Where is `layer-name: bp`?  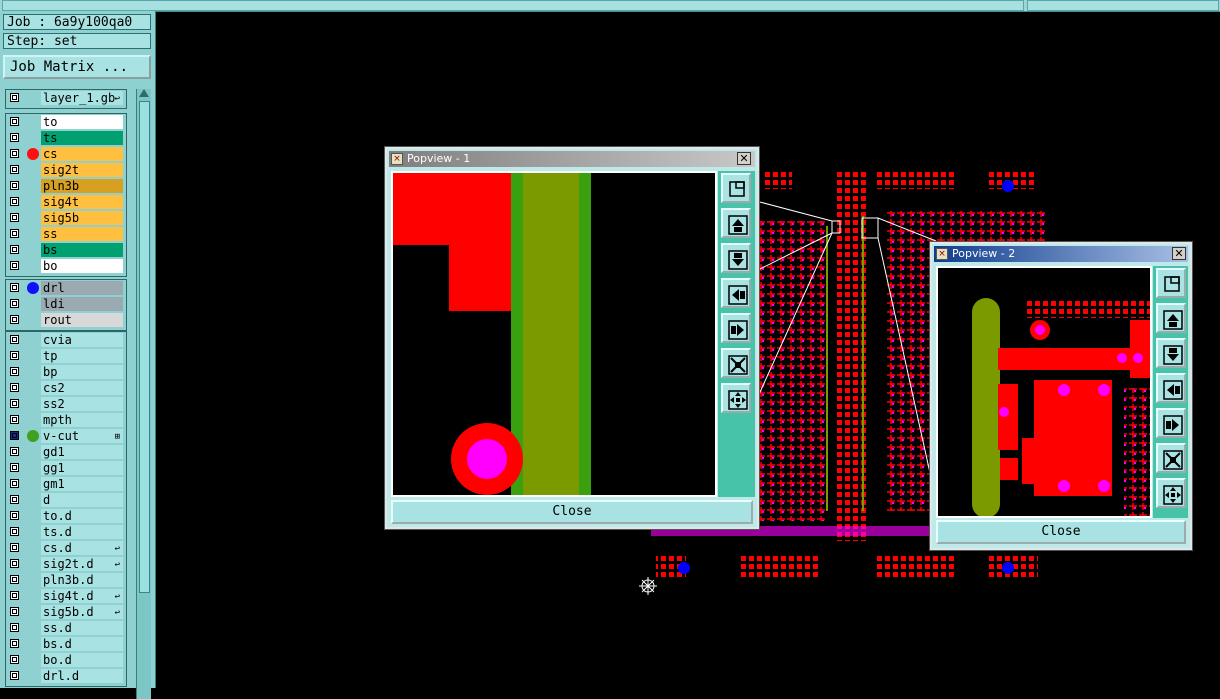 layer-name: bp is located at coordinates (82, 372).